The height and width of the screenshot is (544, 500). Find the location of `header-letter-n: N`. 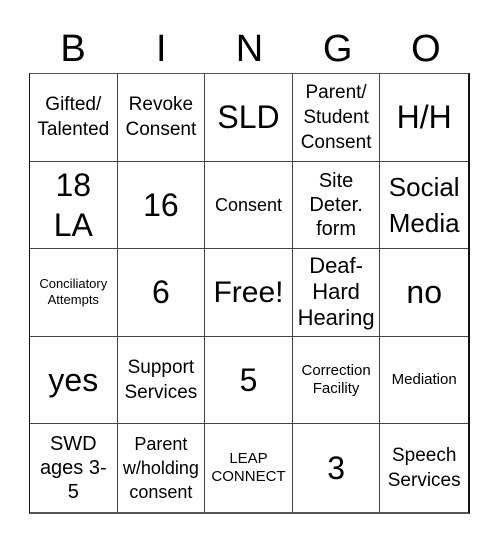

header-letter-n: N is located at coordinates (249, 49).